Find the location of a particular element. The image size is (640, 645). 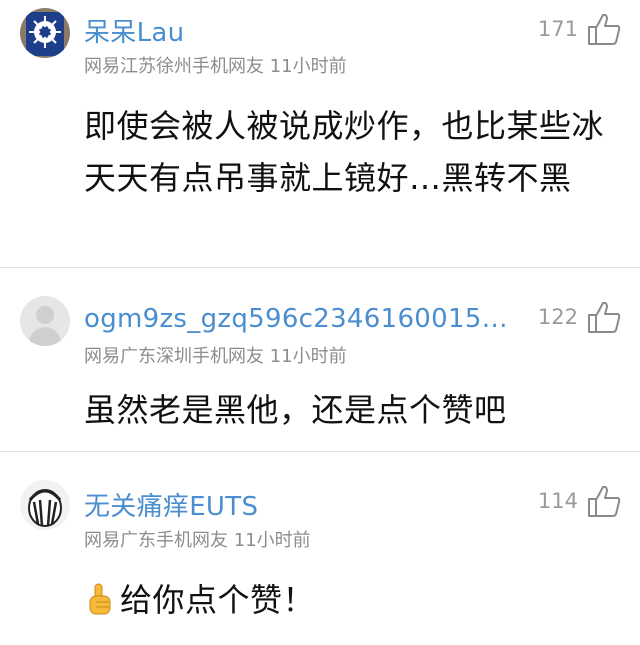

username: 无关痛痒EUTS is located at coordinates (171, 504).